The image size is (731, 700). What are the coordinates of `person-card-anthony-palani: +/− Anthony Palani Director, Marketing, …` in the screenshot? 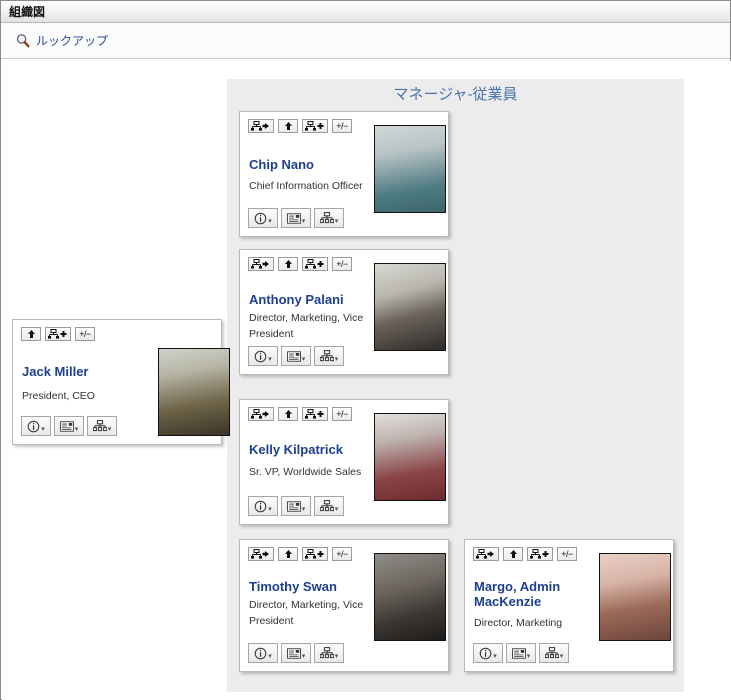 It's located at (344, 312).